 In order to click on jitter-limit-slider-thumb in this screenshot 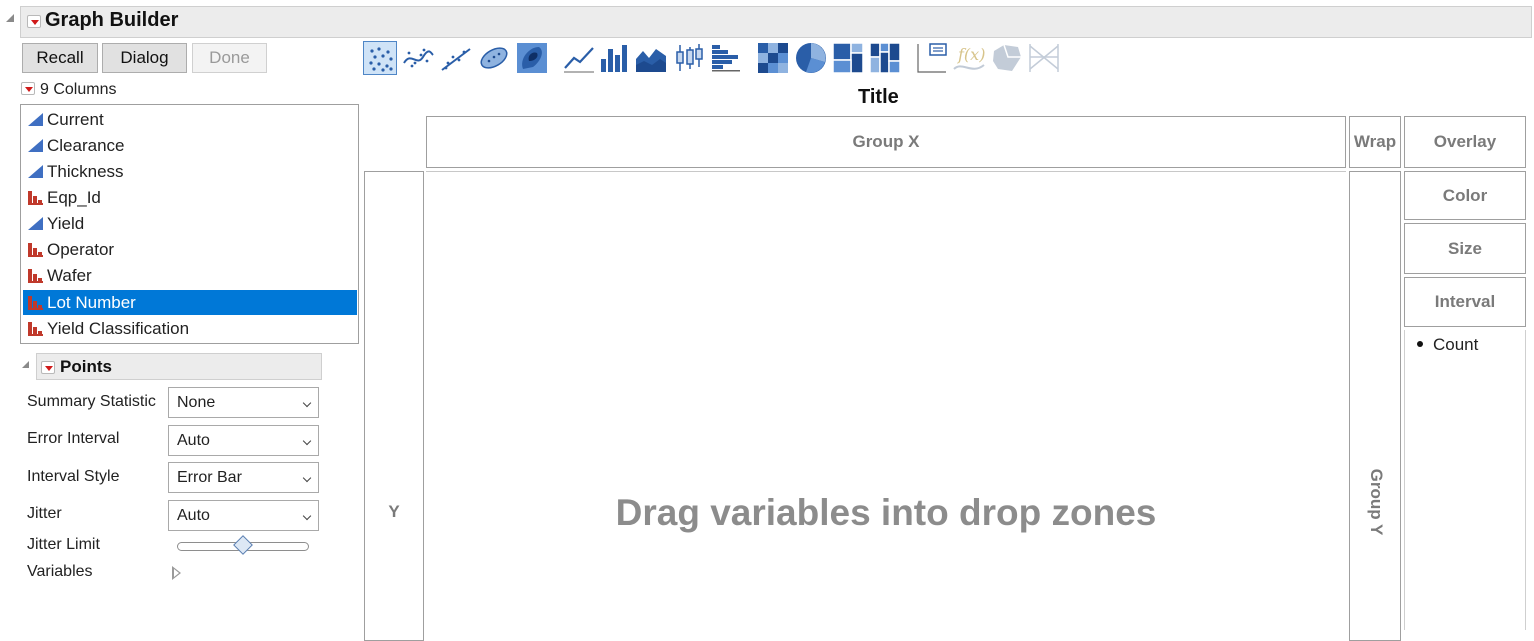, I will do `click(243, 545)`.